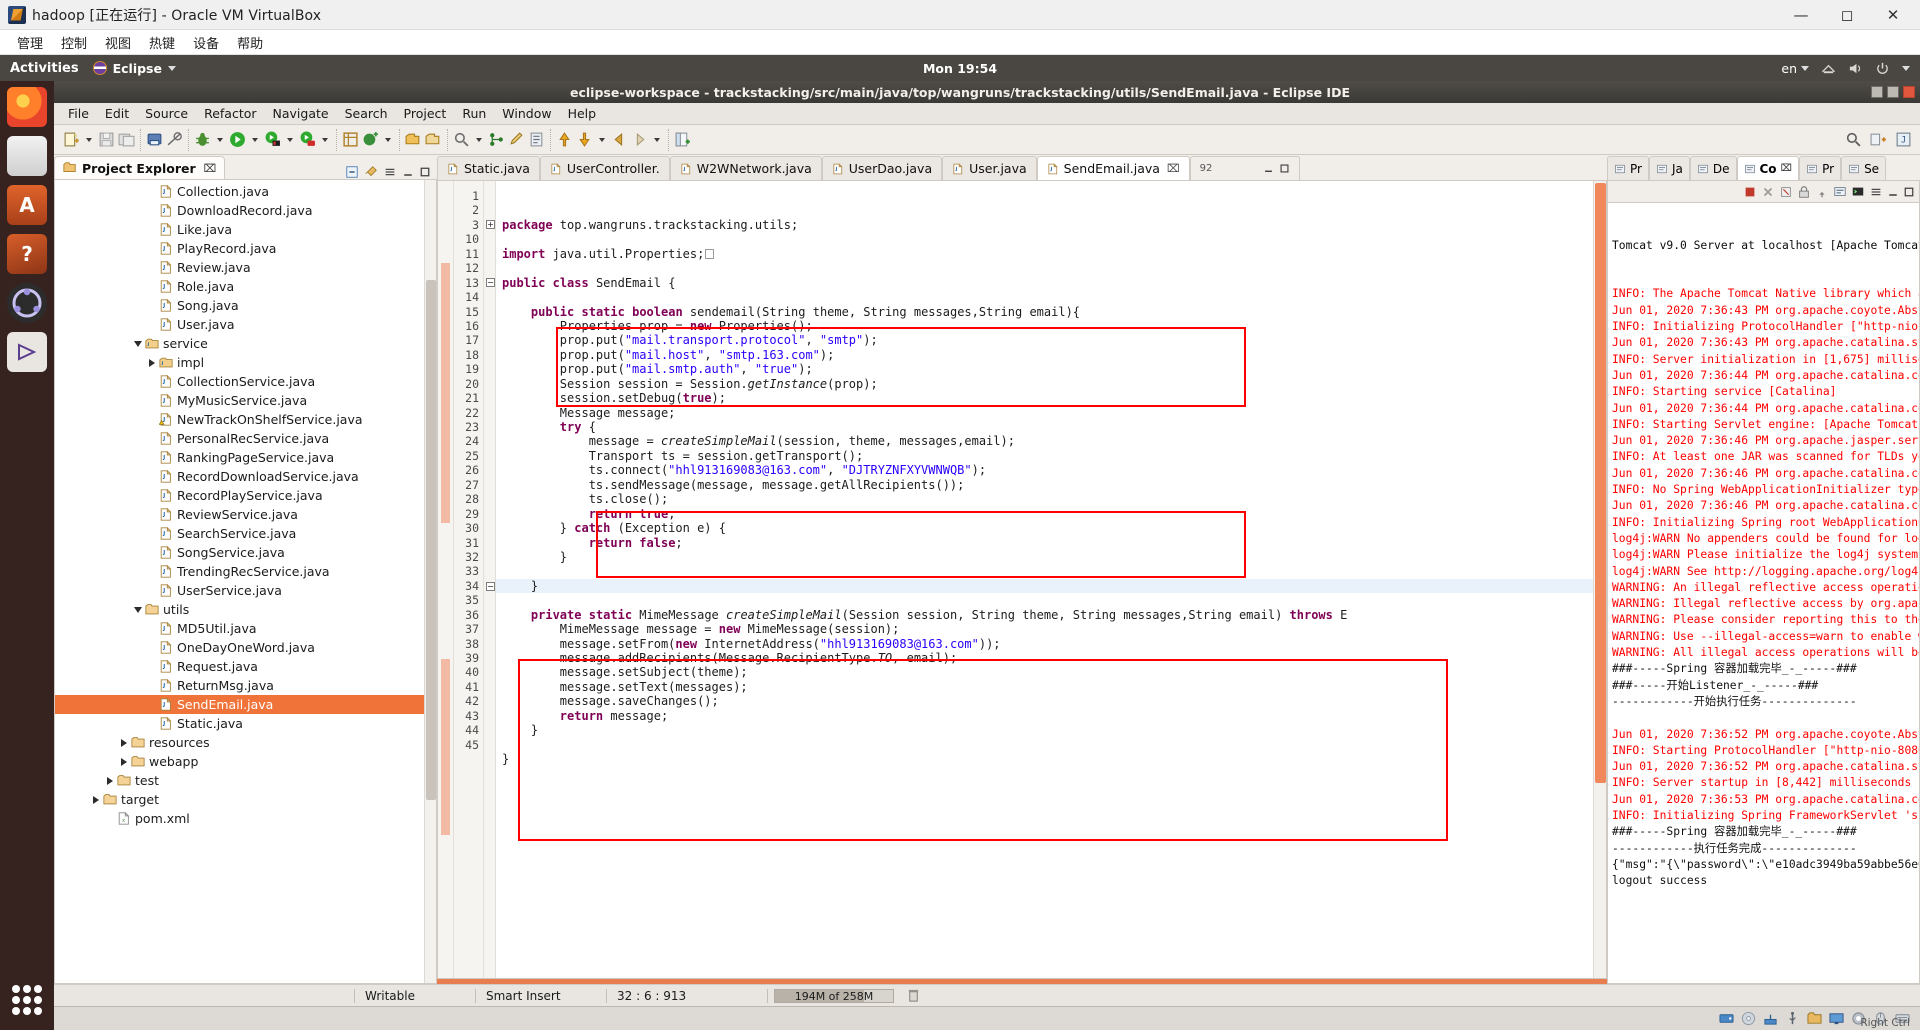 Image resolution: width=1920 pixels, height=1030 pixels. What do you see at coordinates (366, 113) in the screenshot?
I see `menu-search: Search` at bounding box center [366, 113].